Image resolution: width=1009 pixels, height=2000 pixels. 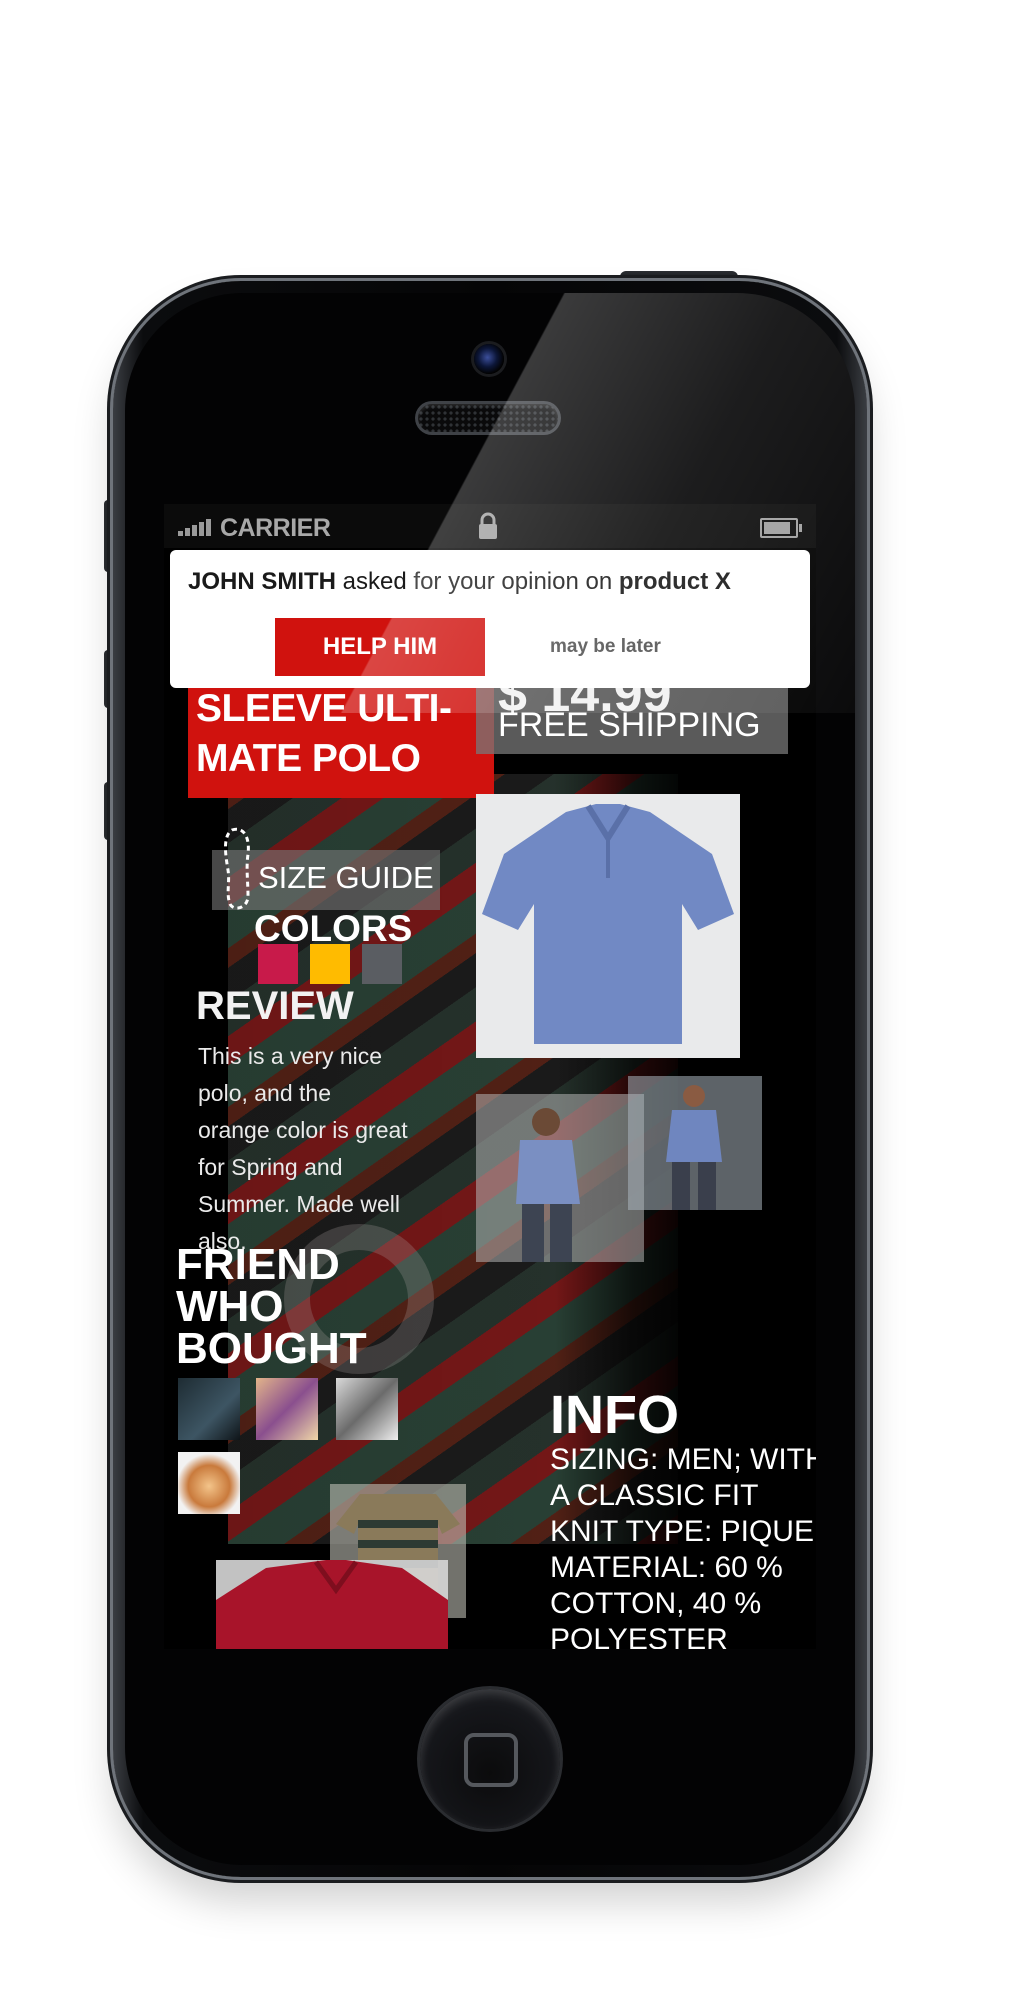 I want to click on lock-icon, so click(x=488, y=525).